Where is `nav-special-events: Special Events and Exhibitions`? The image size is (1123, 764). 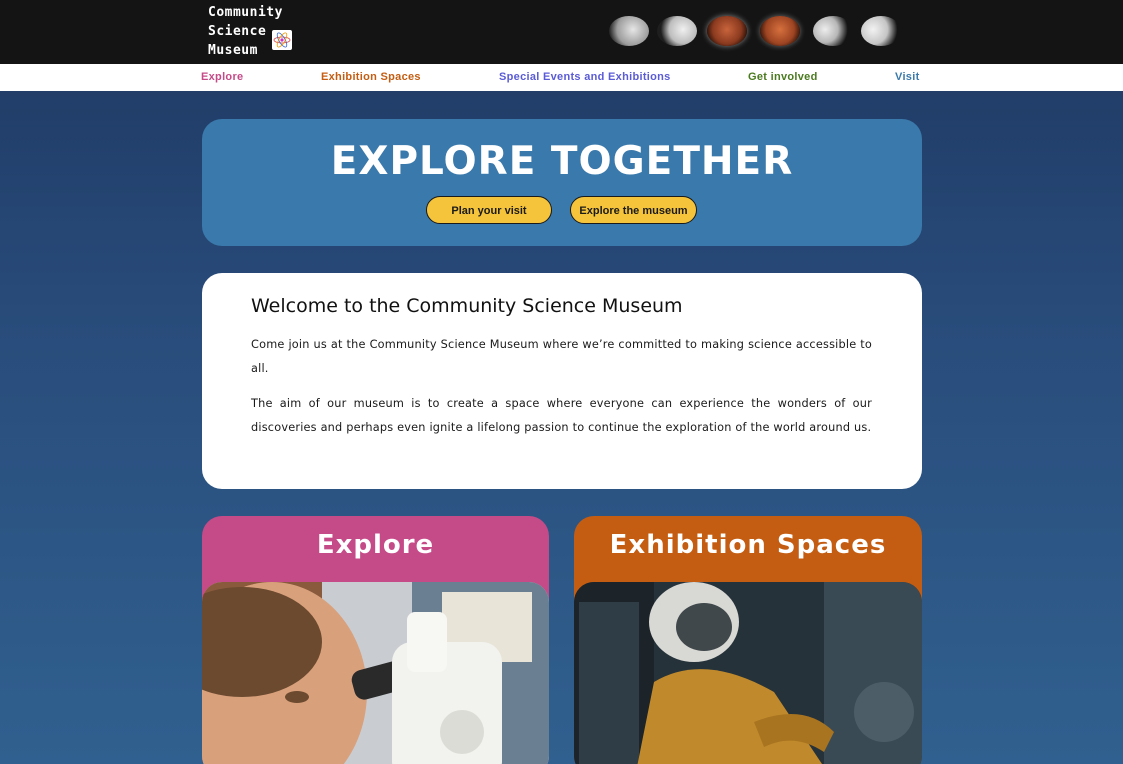 nav-special-events: Special Events and Exhibitions is located at coordinates (585, 77).